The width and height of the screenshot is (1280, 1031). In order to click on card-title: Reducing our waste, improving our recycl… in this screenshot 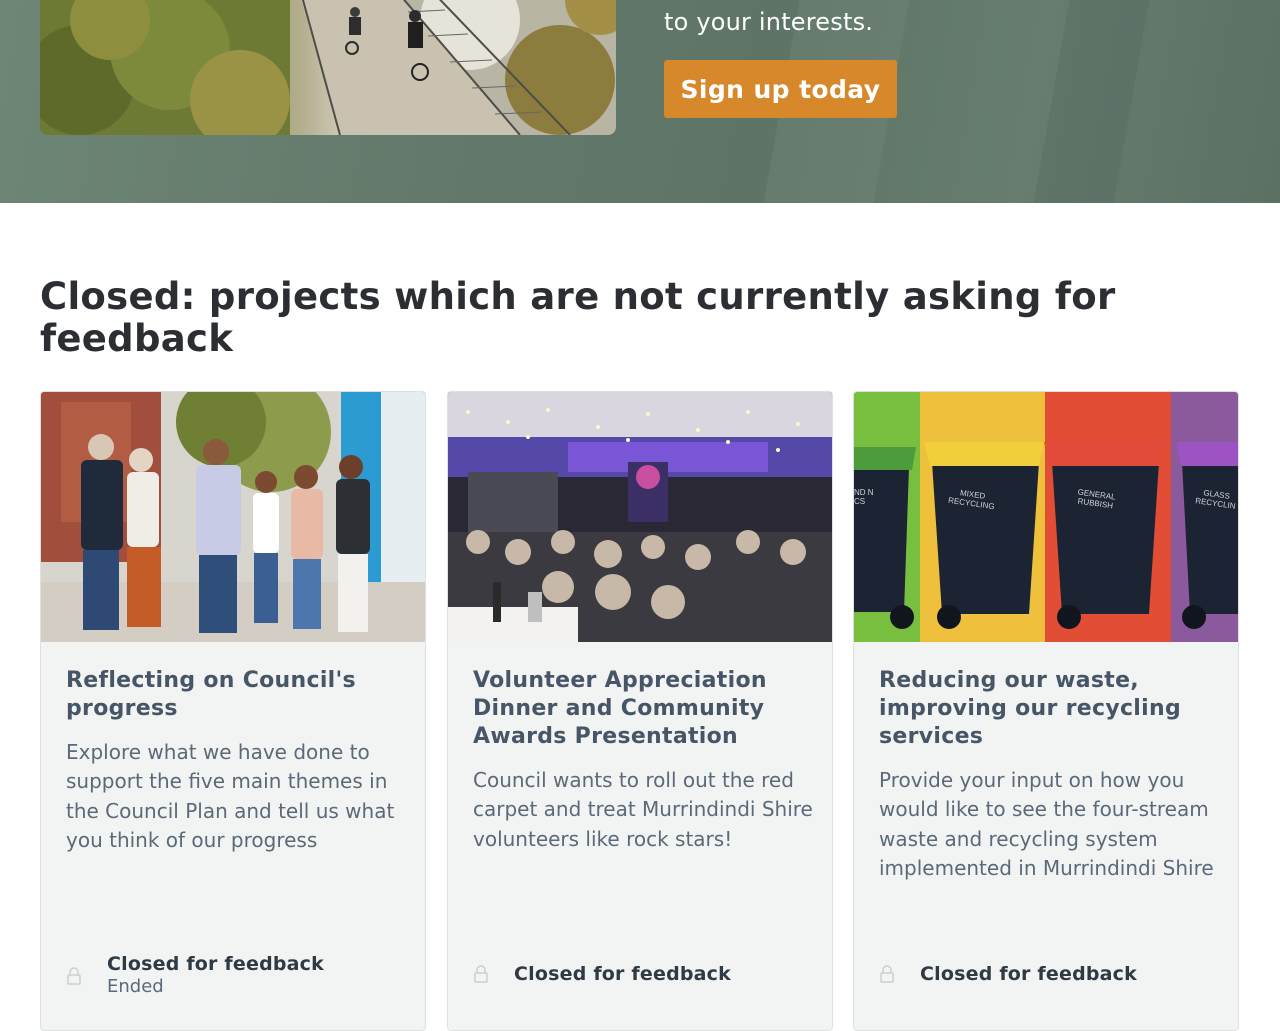, I will do `click(1049, 709)`.